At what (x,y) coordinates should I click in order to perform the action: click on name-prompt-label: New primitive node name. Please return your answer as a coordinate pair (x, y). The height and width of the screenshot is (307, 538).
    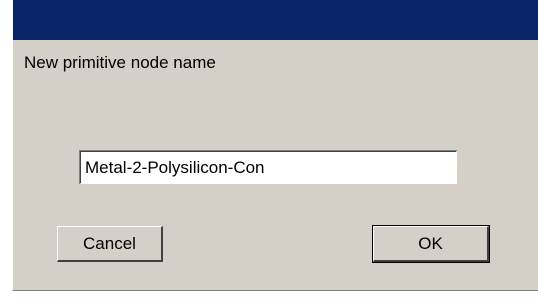
    Looking at the image, I should click on (120, 62).